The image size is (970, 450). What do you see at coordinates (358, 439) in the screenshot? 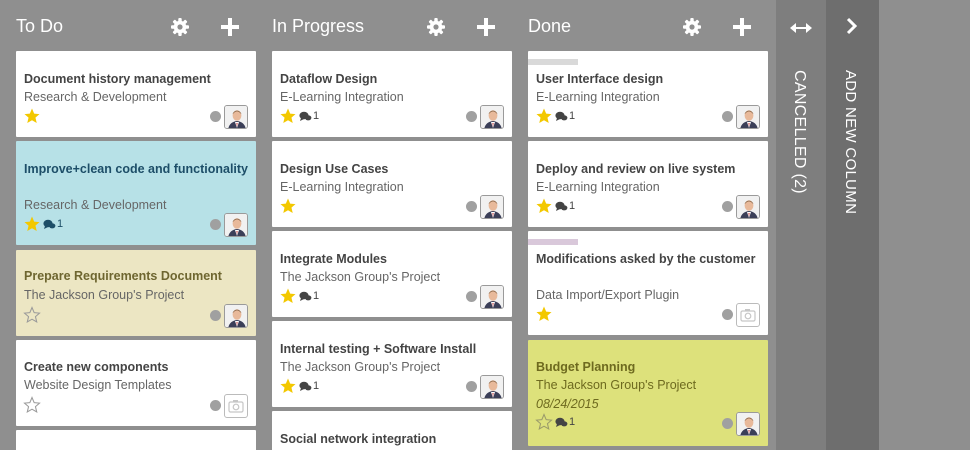
I see `card-title: Social network integration` at bounding box center [358, 439].